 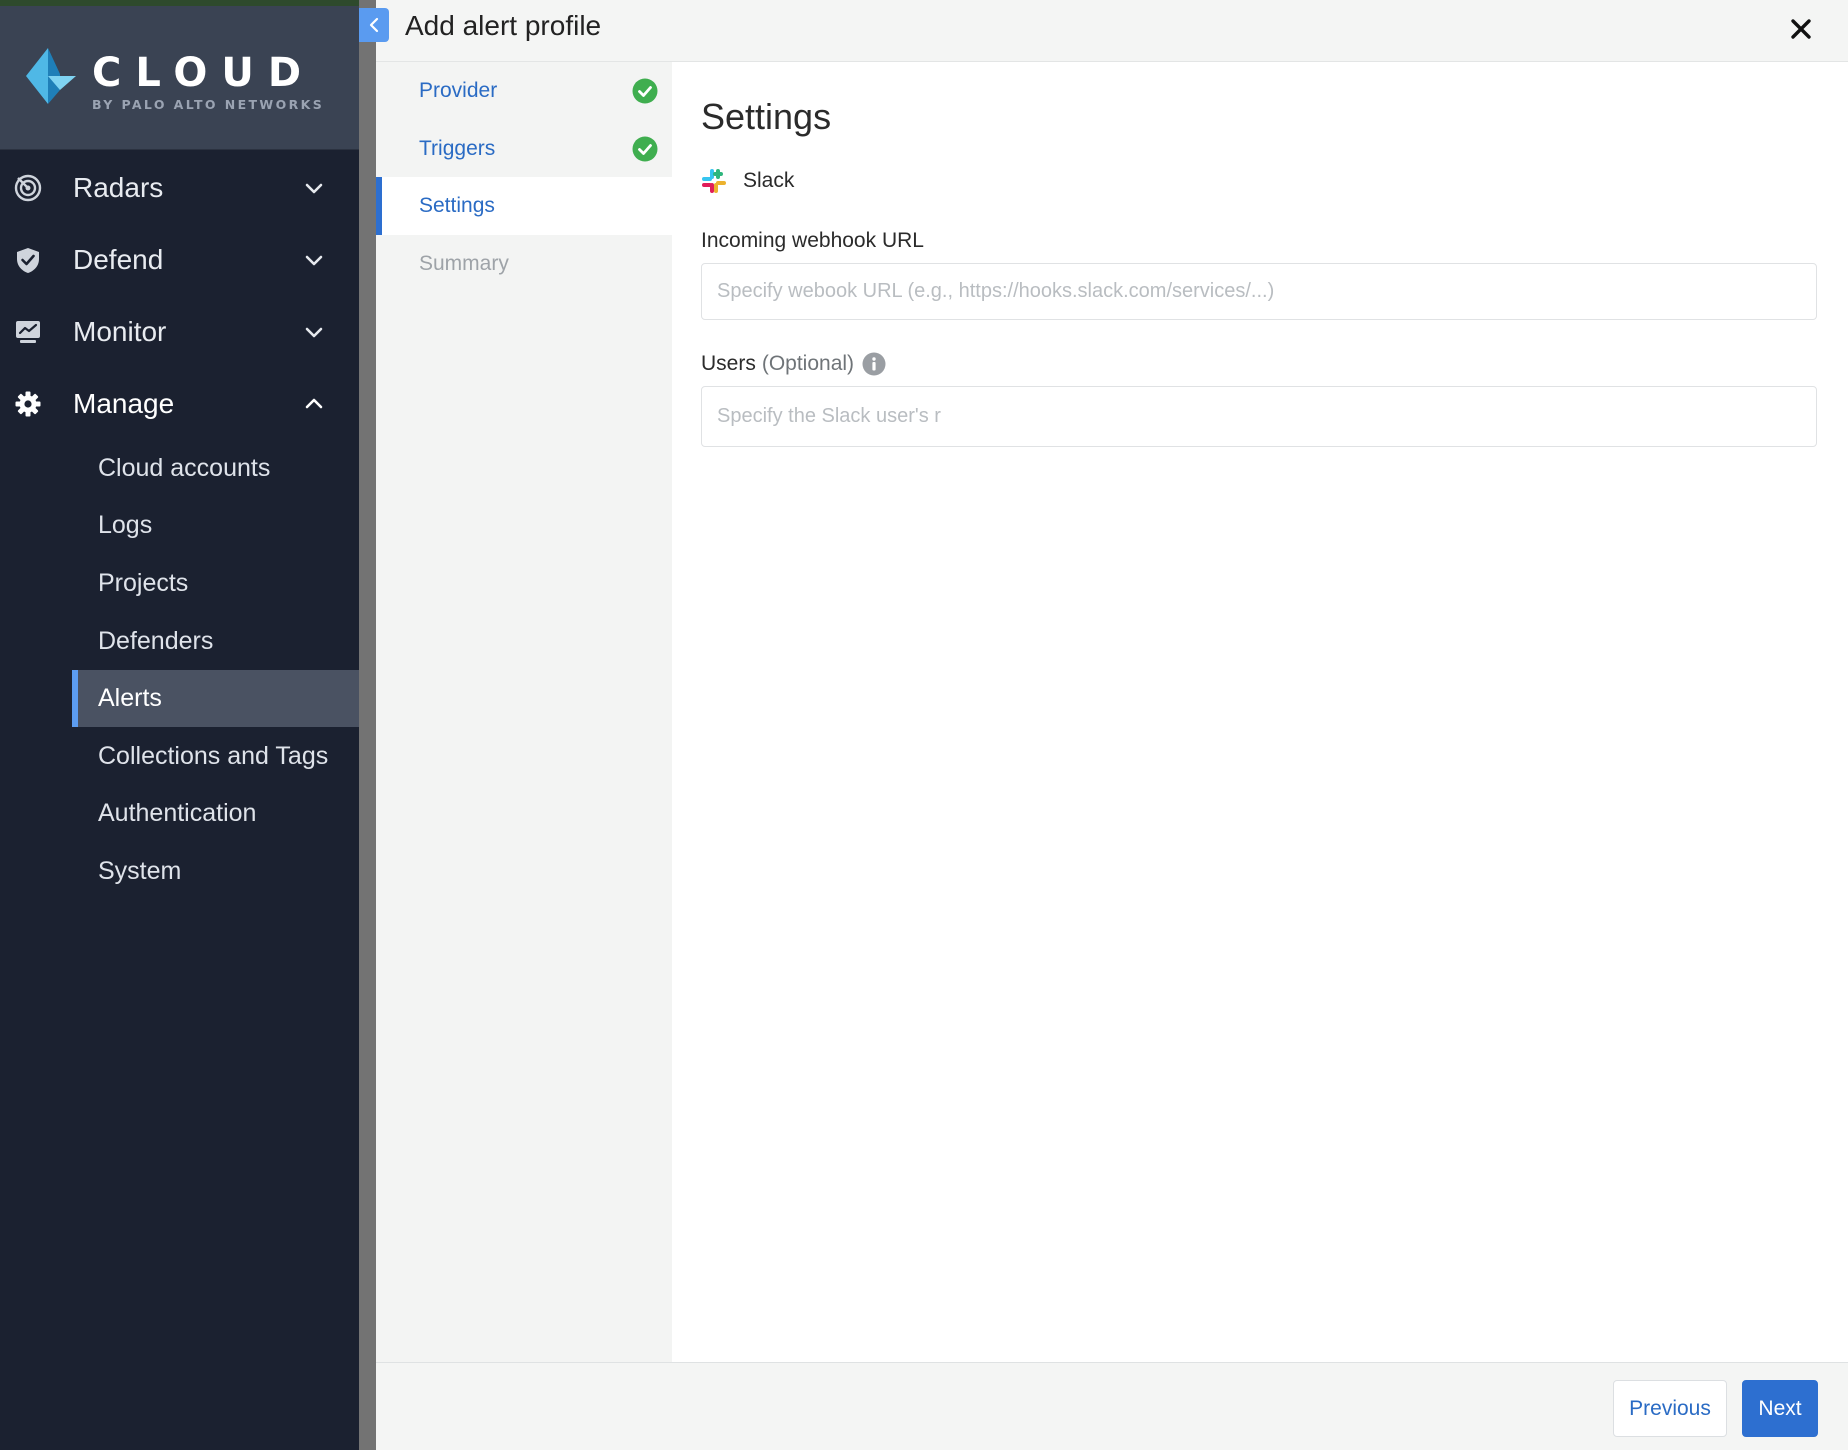 I want to click on step-triggers: Triggers, so click(x=524, y=149).